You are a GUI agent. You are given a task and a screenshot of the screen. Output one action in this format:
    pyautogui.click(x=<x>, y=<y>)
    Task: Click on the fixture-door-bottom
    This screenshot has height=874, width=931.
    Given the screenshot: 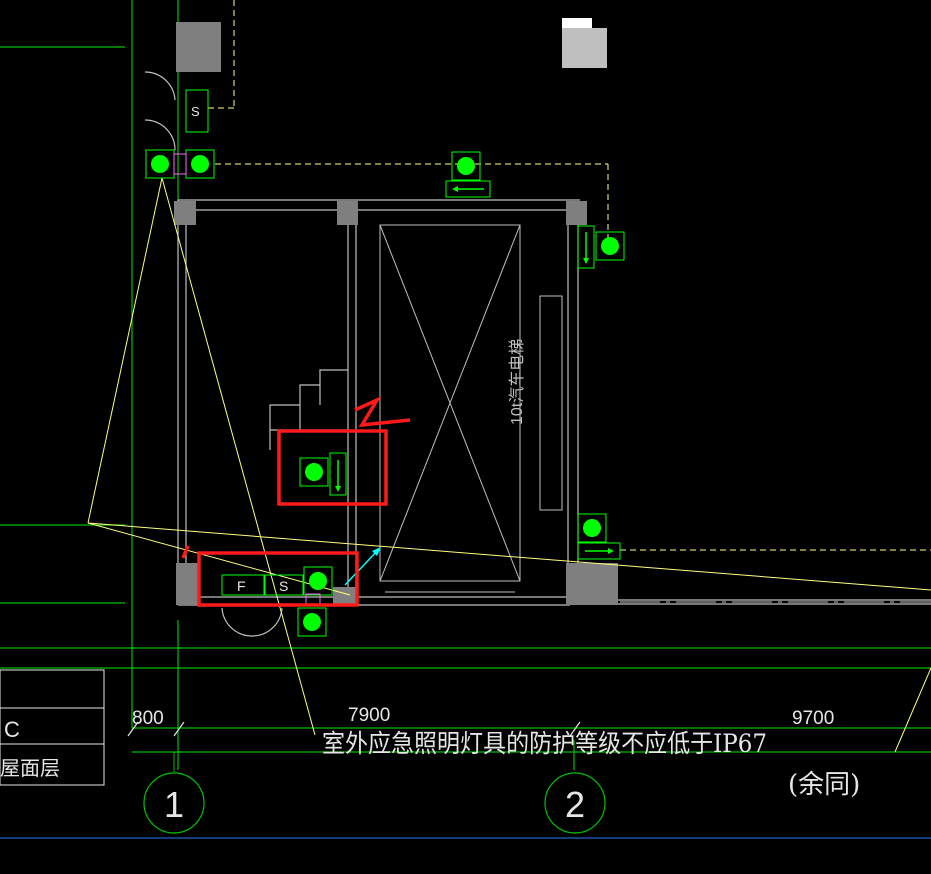 What is the action you would take?
    pyautogui.click(x=318, y=581)
    